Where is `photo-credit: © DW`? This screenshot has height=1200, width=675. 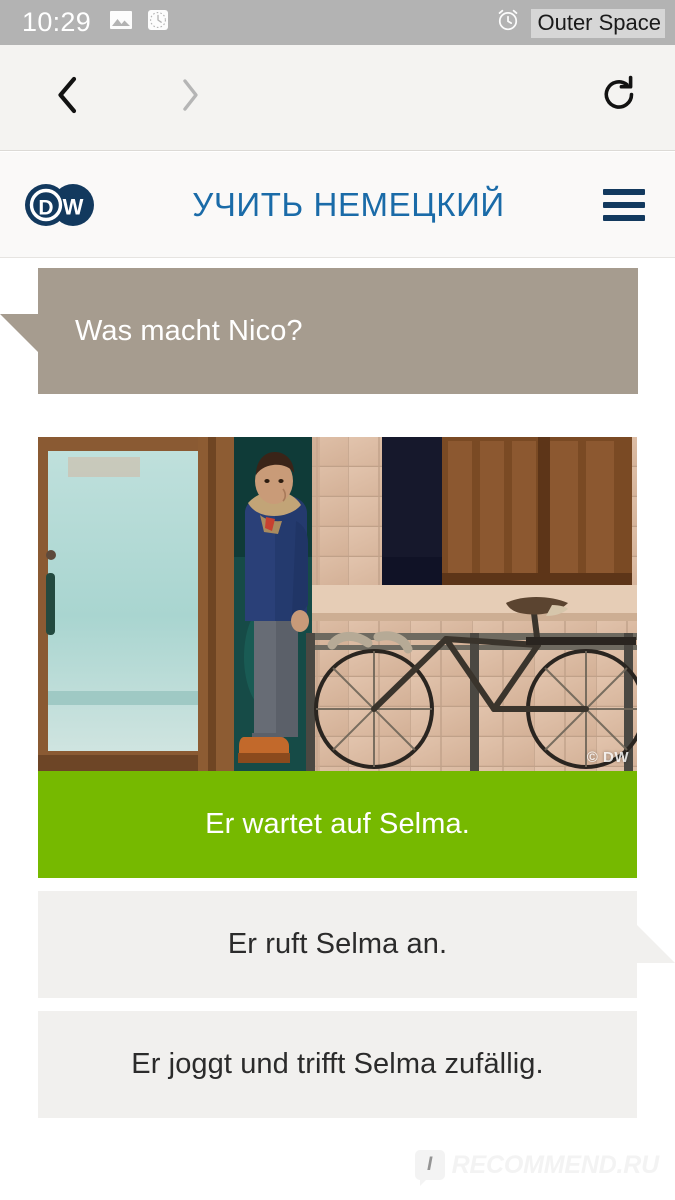
photo-credit: © DW is located at coordinates (607, 757).